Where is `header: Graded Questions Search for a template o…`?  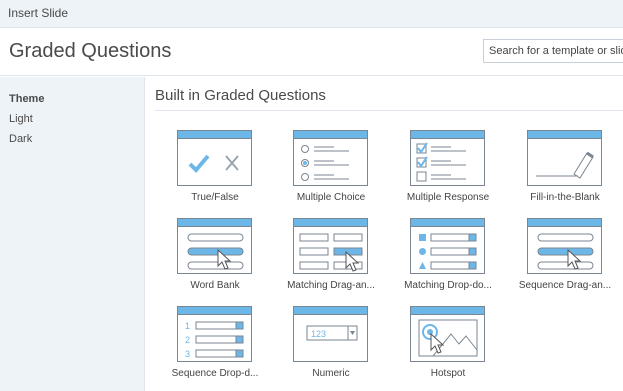 header: Graded Questions Search for a template o… is located at coordinates (311, 52).